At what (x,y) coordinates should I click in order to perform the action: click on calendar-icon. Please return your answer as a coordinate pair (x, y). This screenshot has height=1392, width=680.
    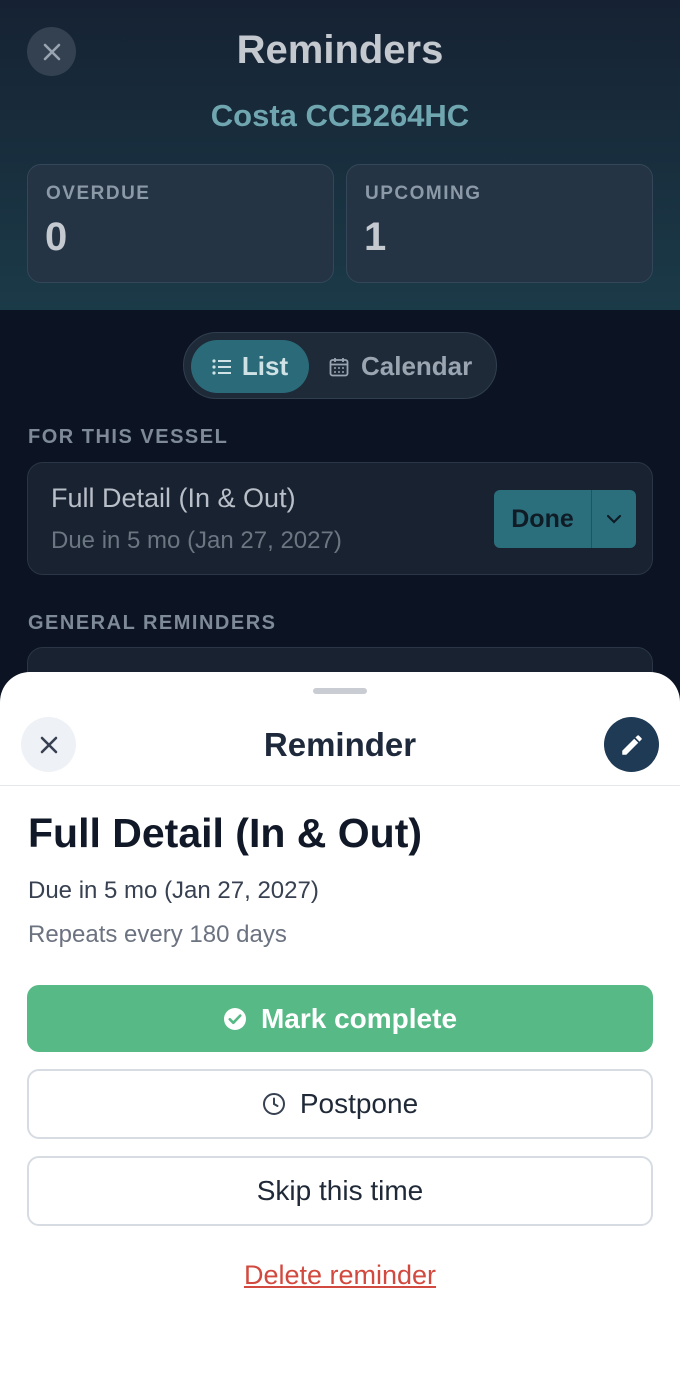
    Looking at the image, I should click on (339, 366).